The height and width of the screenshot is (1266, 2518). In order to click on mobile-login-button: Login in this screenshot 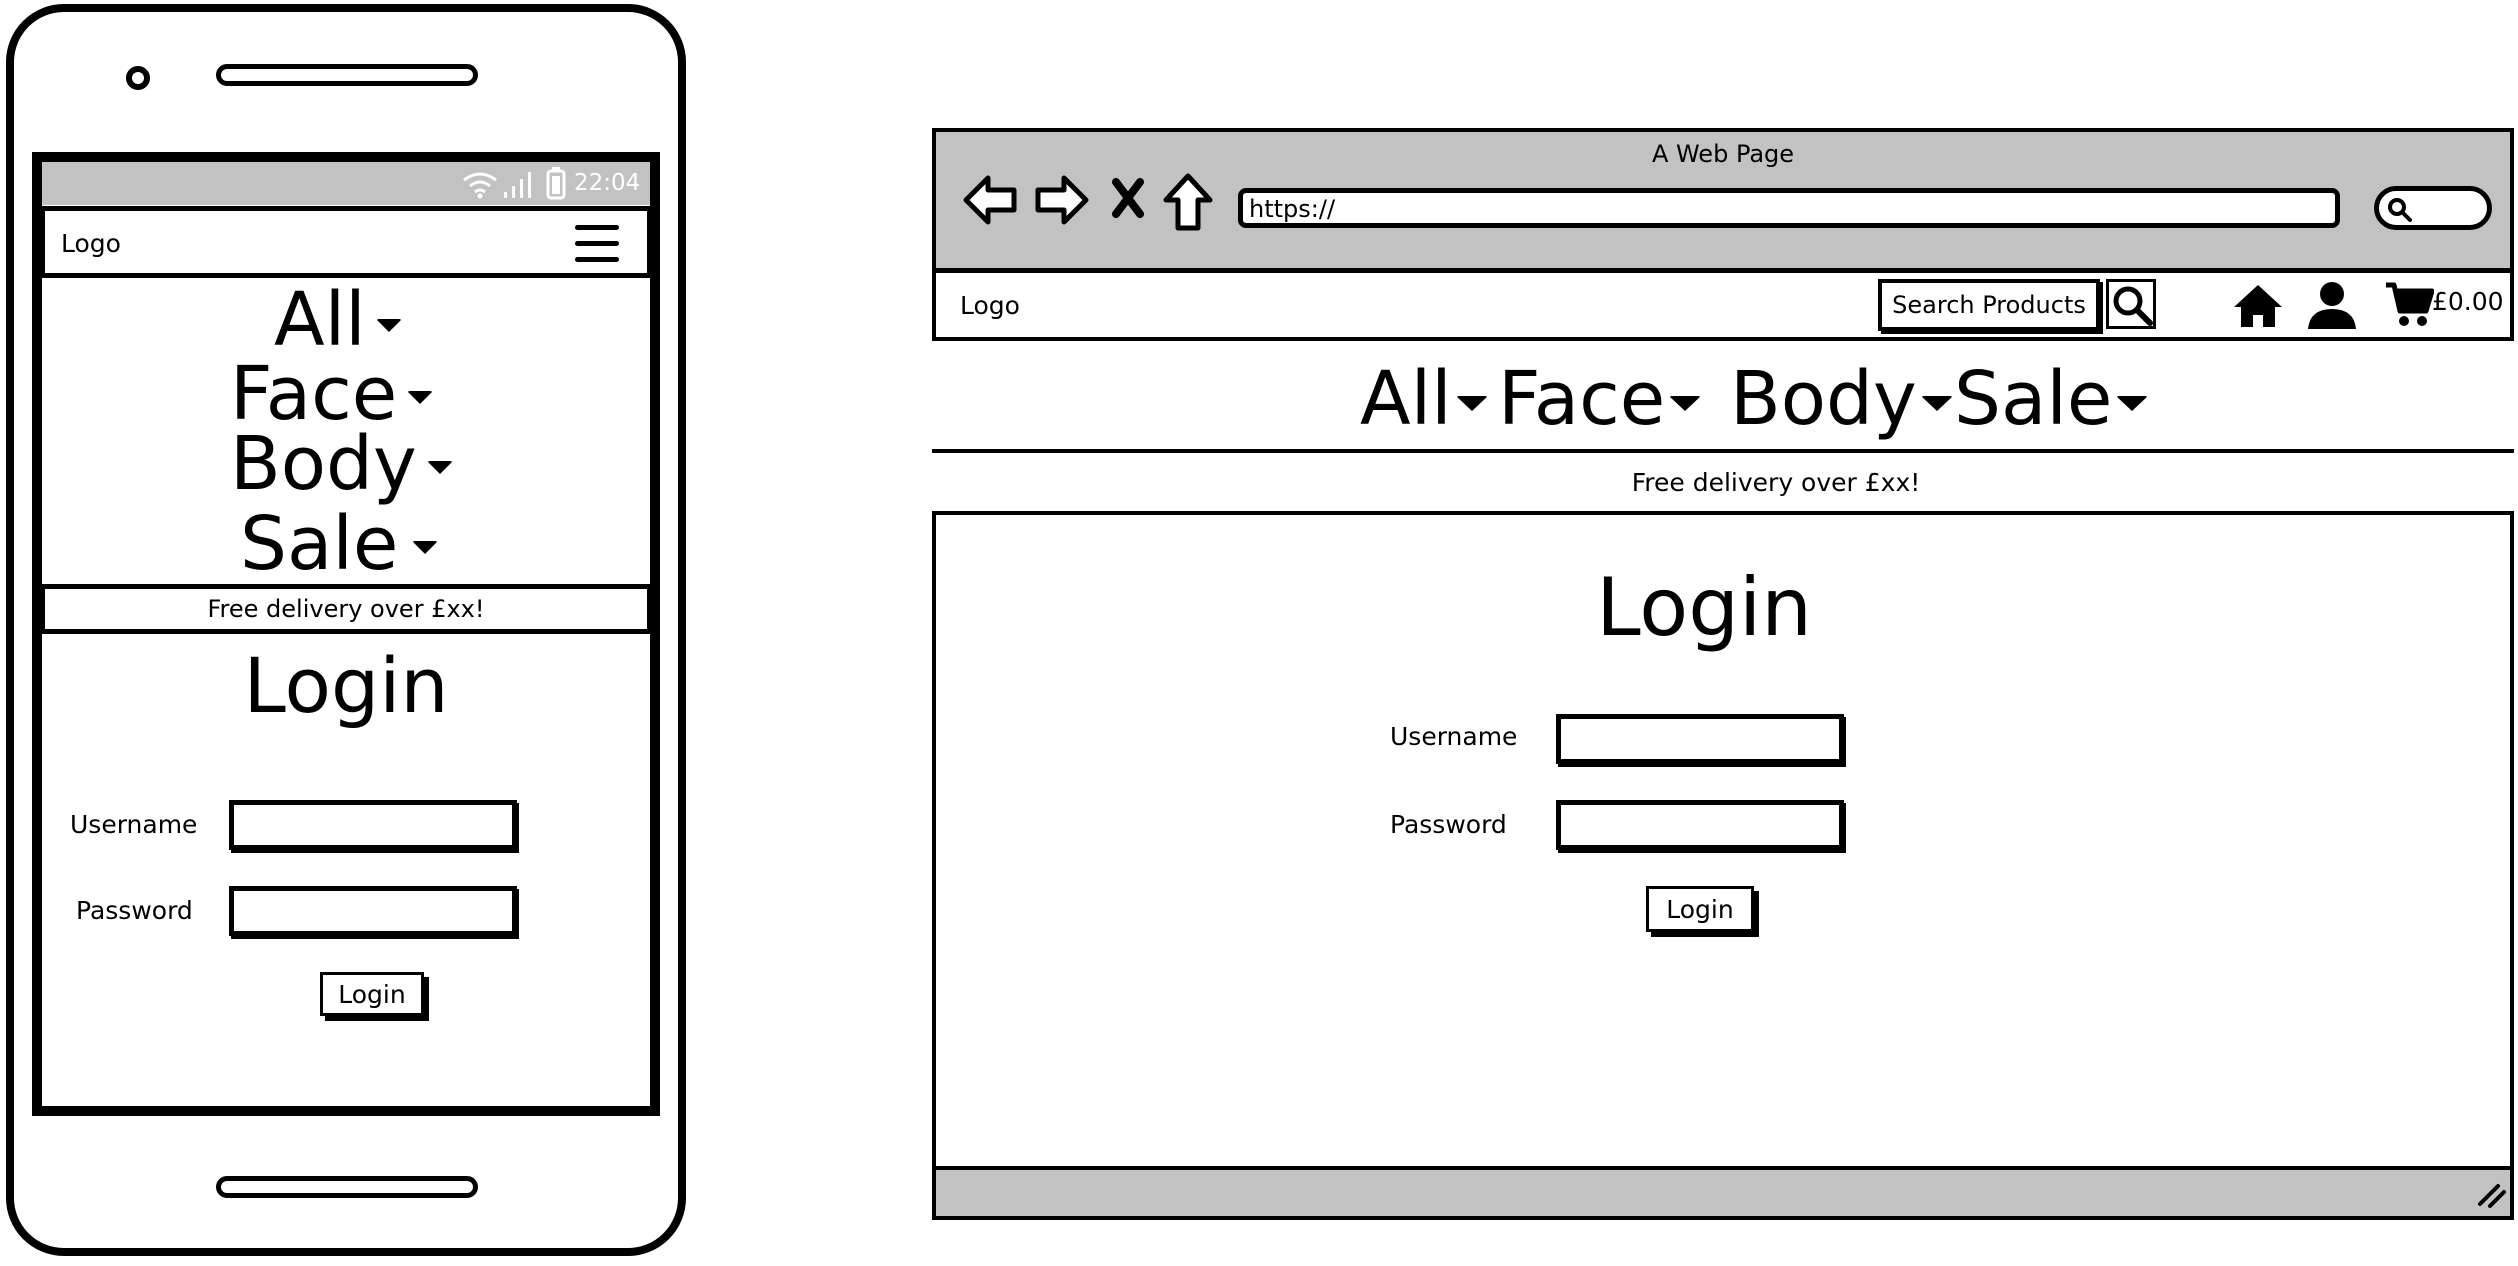, I will do `click(372, 994)`.